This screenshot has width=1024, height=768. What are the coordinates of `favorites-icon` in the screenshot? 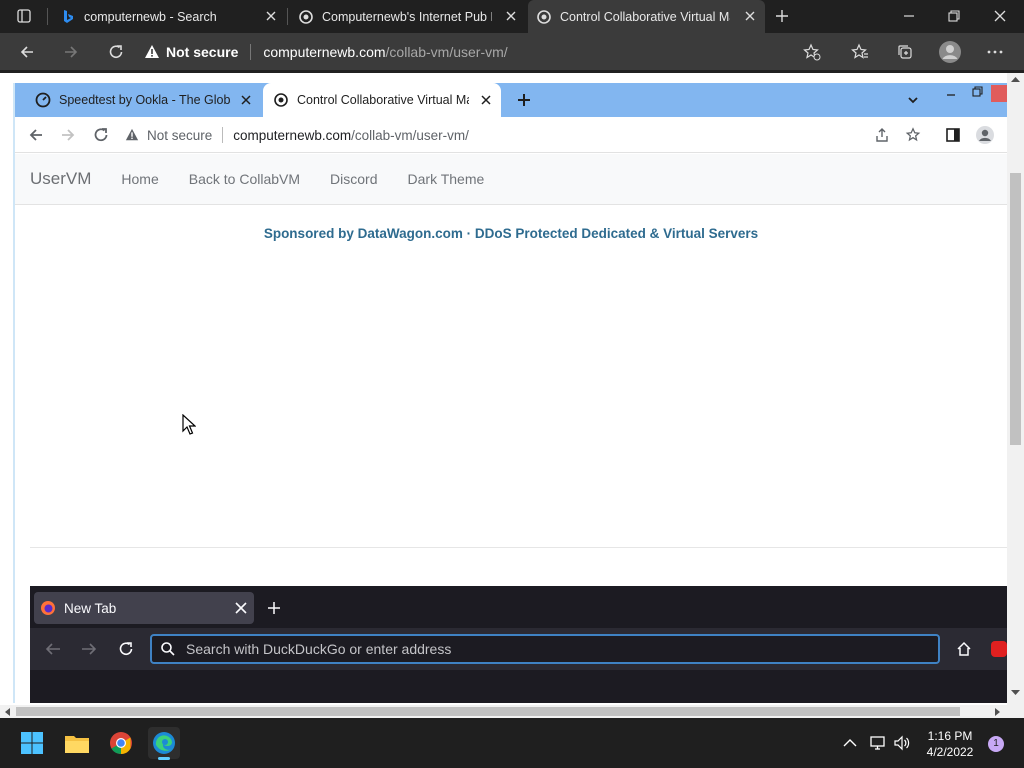 It's located at (860, 52).